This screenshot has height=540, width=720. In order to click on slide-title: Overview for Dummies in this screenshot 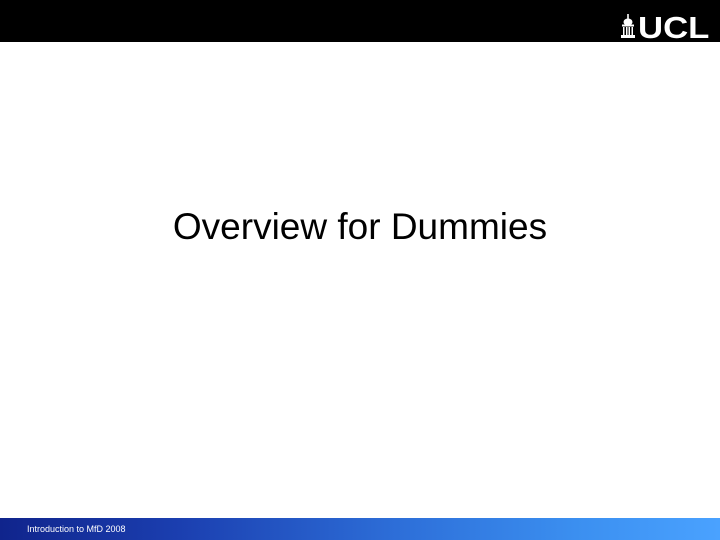, I will do `click(360, 226)`.